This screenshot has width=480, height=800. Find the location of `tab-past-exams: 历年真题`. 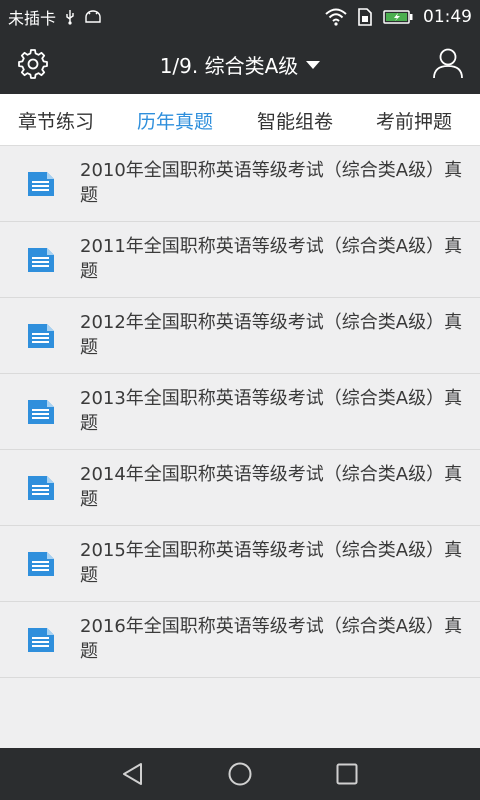

tab-past-exams: 历年真题 is located at coordinates (175, 120).